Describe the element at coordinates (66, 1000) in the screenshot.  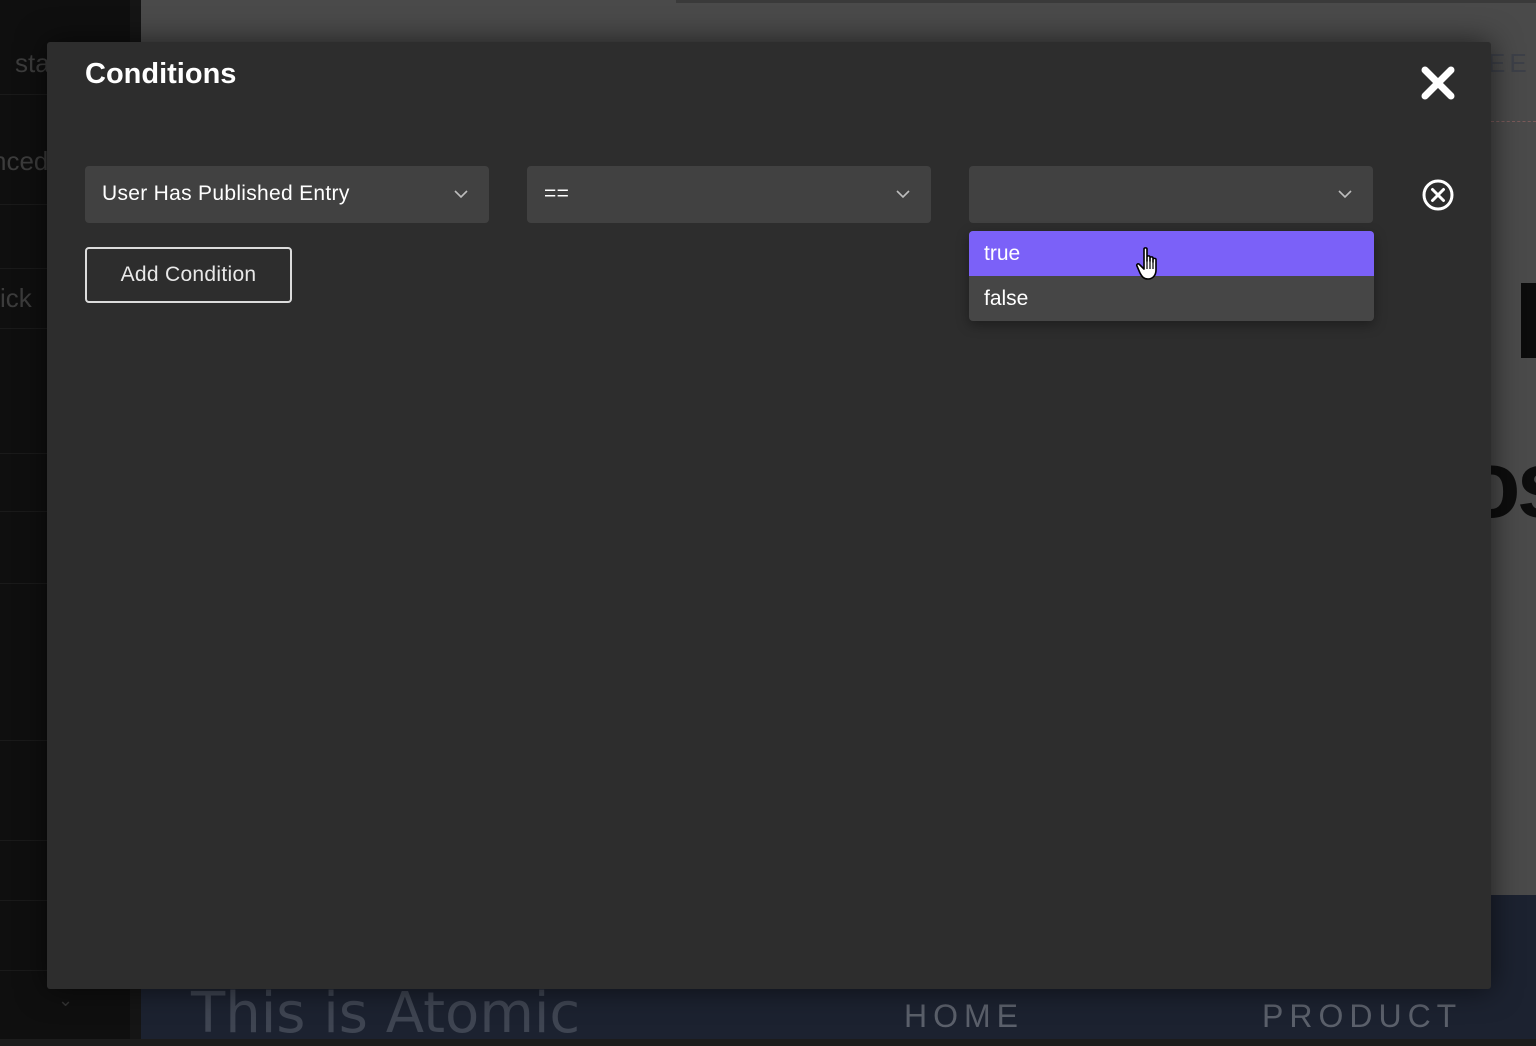
I see `chevron-down-icon: ⌄` at that location.